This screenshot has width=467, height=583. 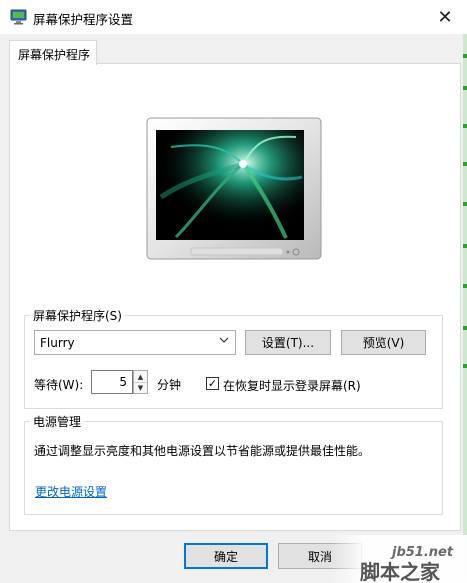 What do you see at coordinates (400, 571) in the screenshot?
I see `watermark-name: 脚本之家` at bounding box center [400, 571].